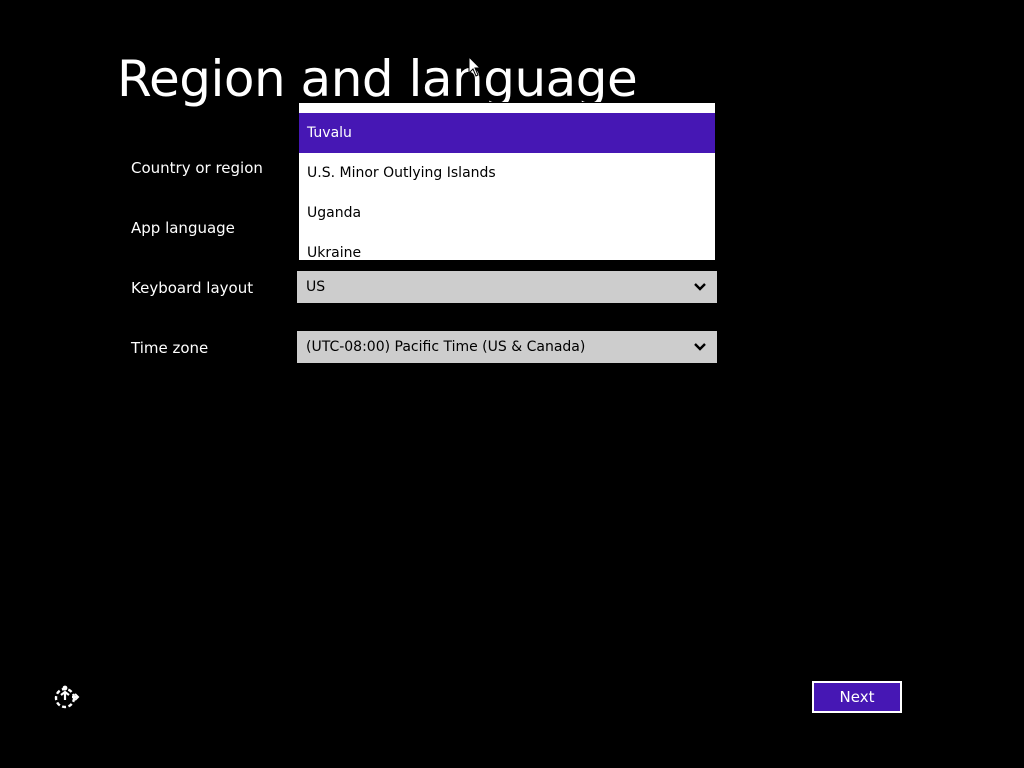 This screenshot has height=768, width=1024. I want to click on dropdown-item-tuvalu: Tuvalu, so click(507, 133).